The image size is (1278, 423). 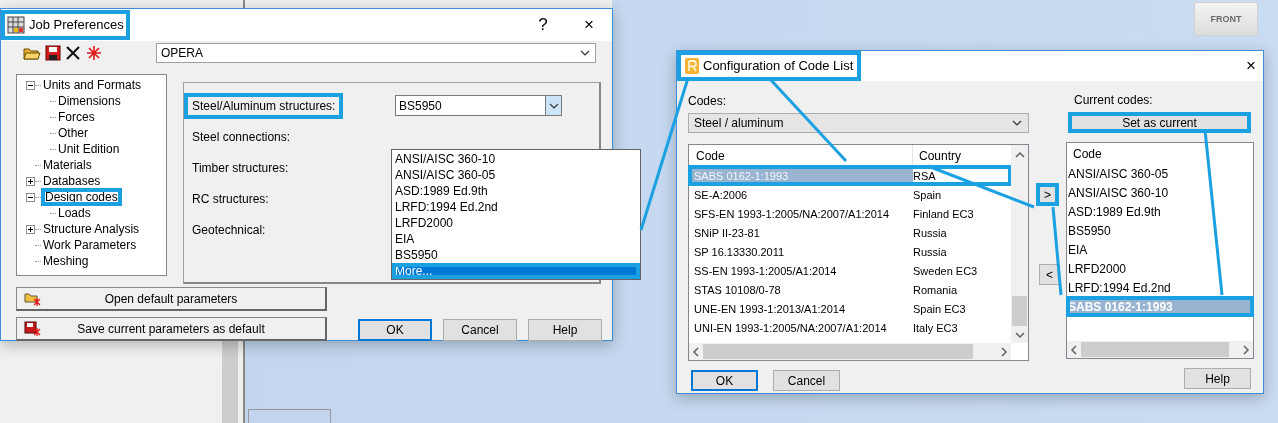 I want to click on field-label: Steel/Aluminum structures:, so click(x=264, y=105).